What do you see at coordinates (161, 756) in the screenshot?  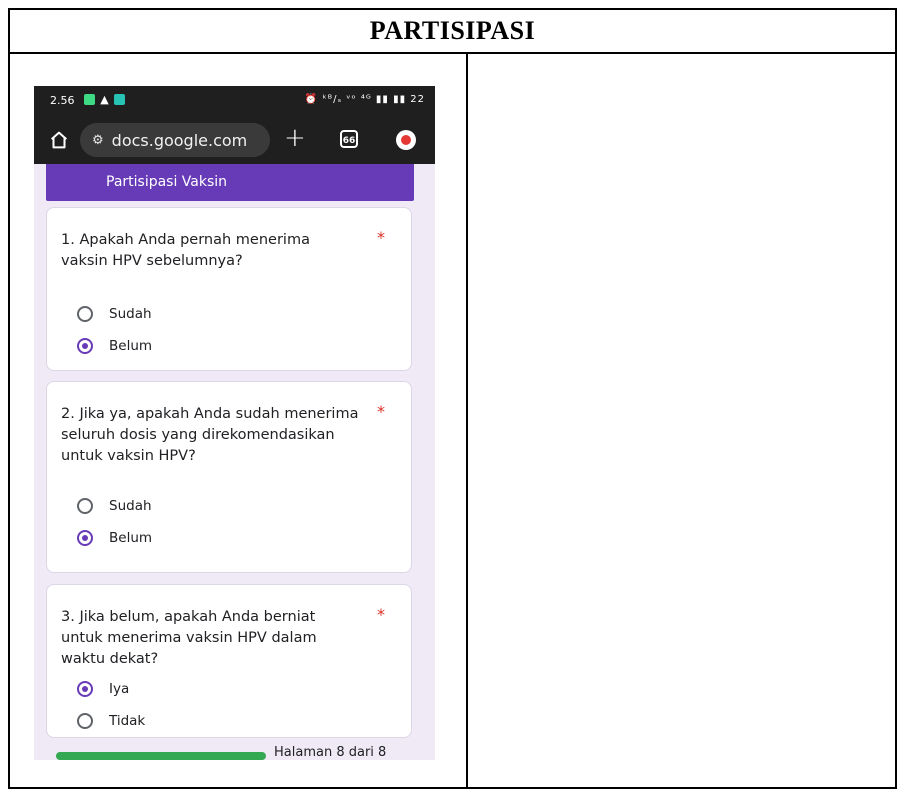 I see `progress-bar` at bounding box center [161, 756].